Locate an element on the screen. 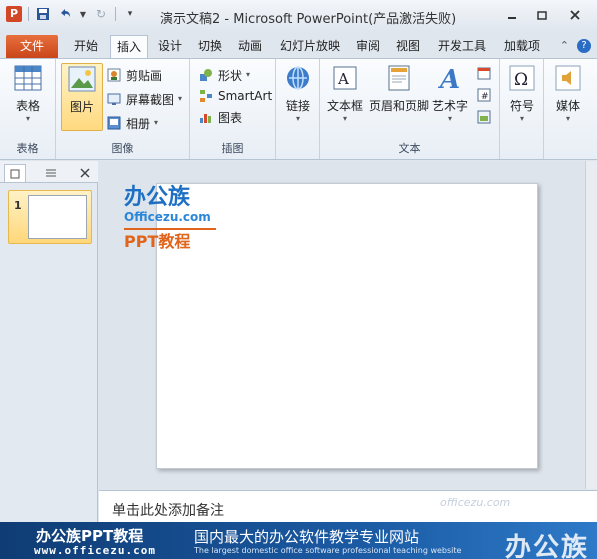  shapes-icon is located at coordinates (206, 75).